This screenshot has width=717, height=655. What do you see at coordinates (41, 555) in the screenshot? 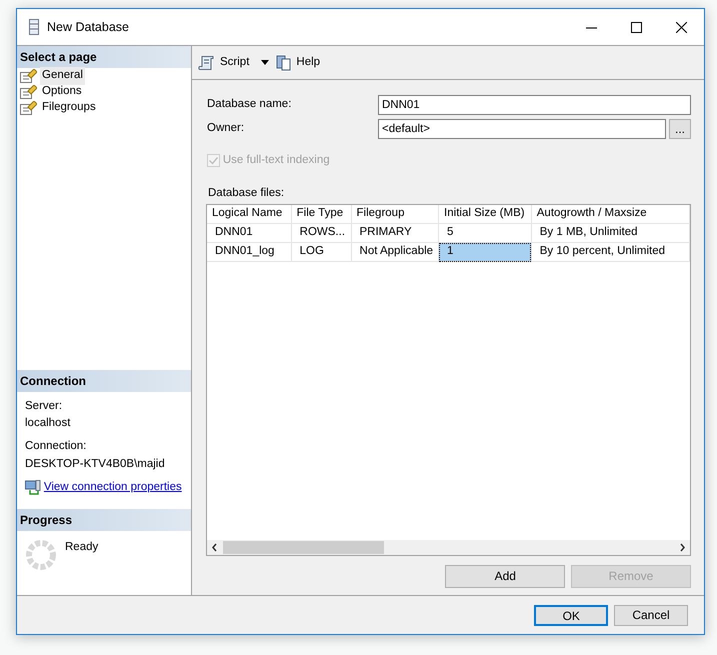
I see `spinner-icon` at bounding box center [41, 555].